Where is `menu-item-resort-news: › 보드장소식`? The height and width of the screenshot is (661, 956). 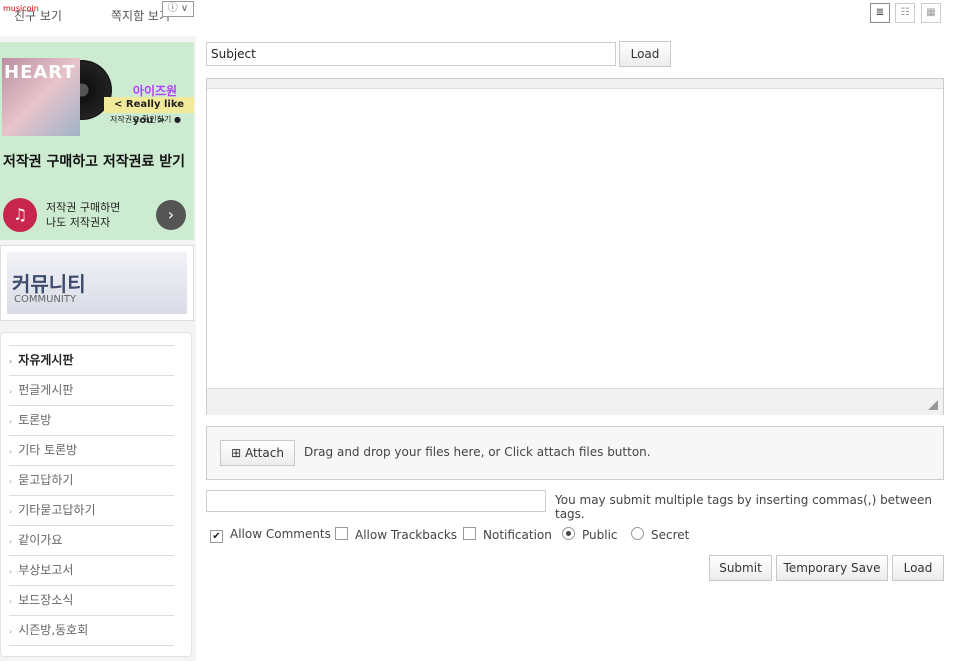 menu-item-resort-news: › 보드장소식 is located at coordinates (91, 600).